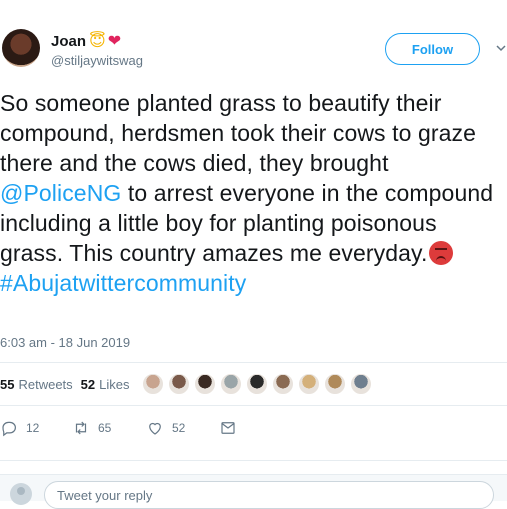 The width and height of the screenshot is (507, 509). Describe the element at coordinates (60, 193) in the screenshot. I see `mention-link: @PoliceNG` at that location.